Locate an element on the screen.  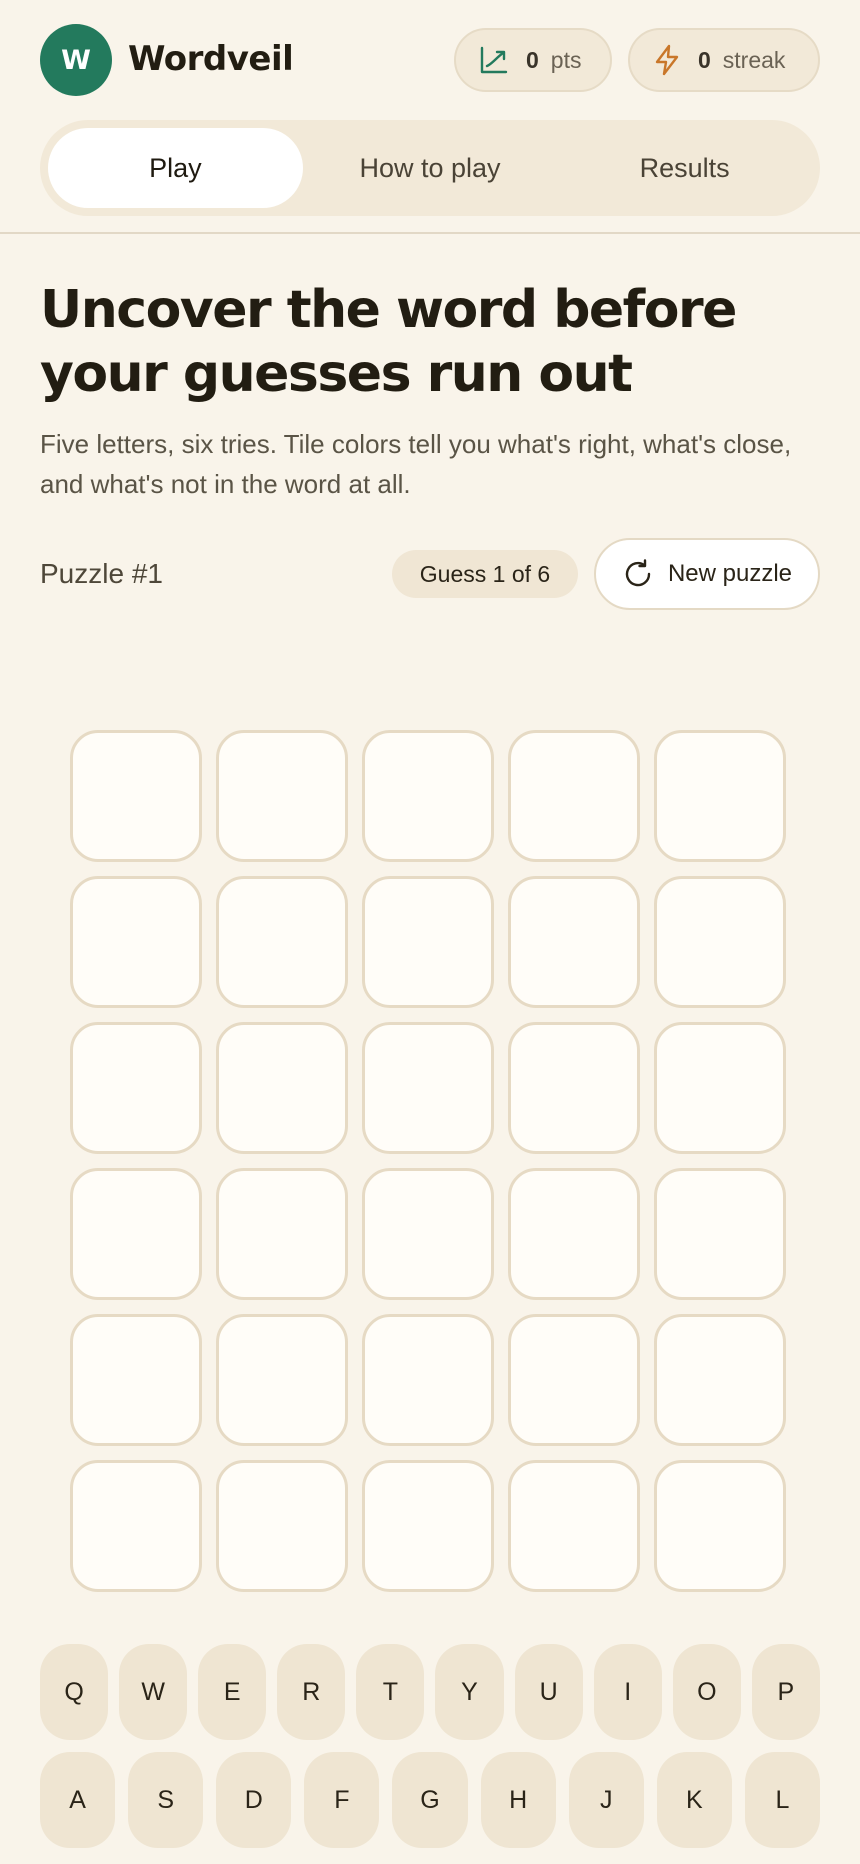
key-h: H is located at coordinates (518, 1800).